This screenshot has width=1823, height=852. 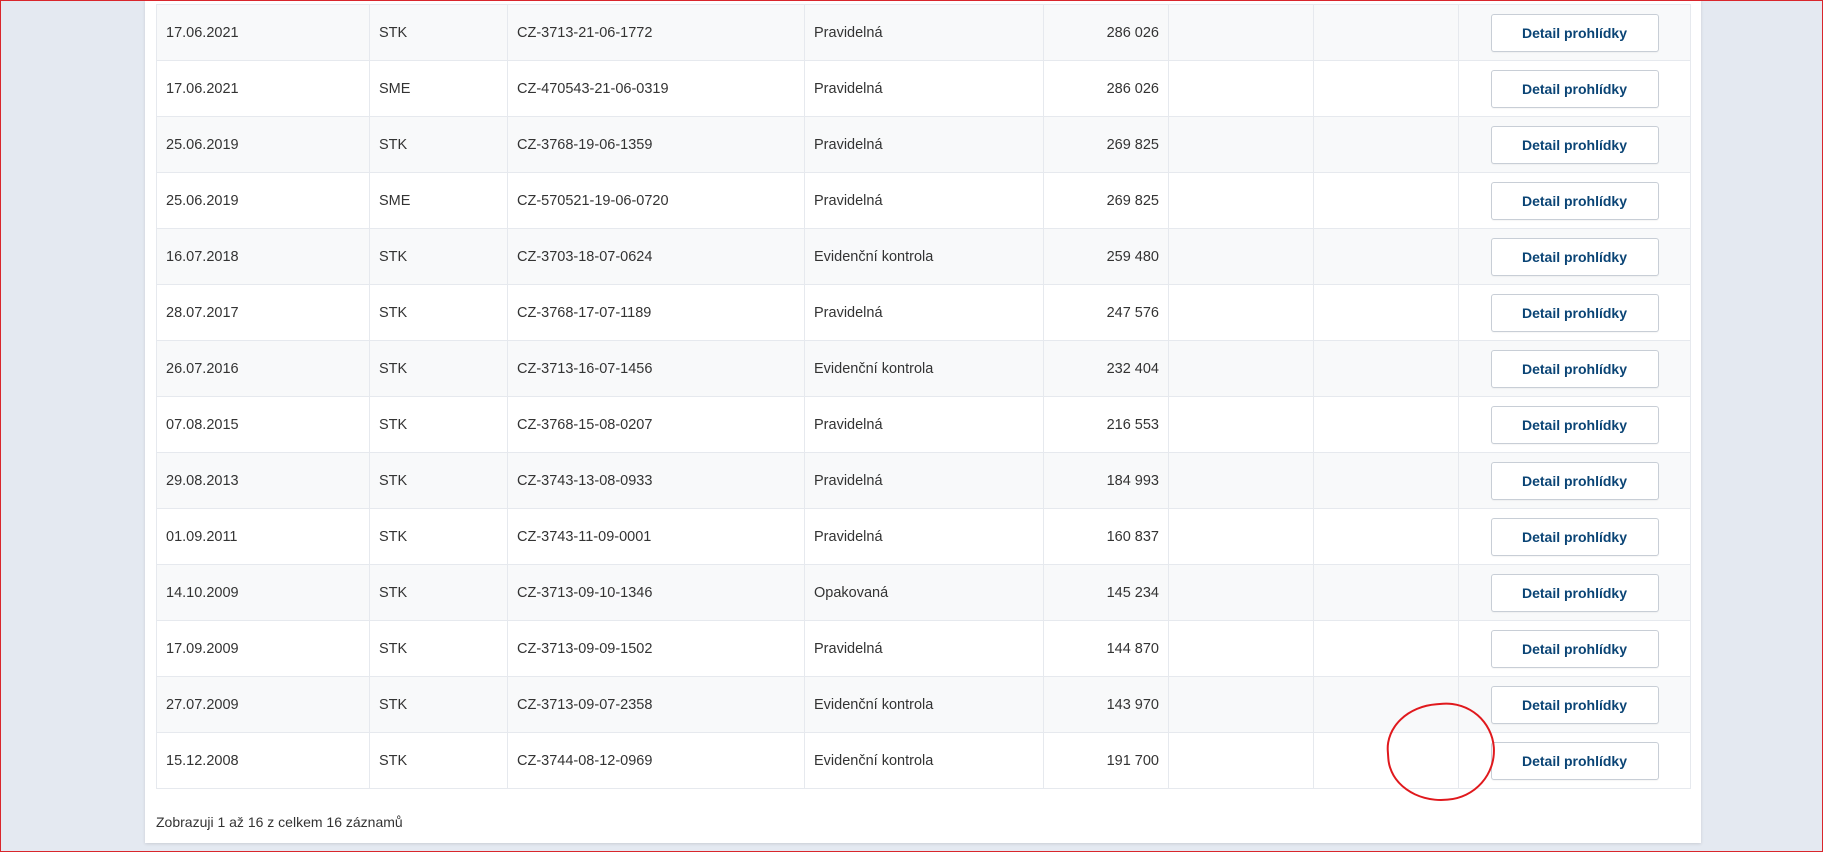 I want to click on cell-date: 27.07.2009, so click(x=263, y=704).